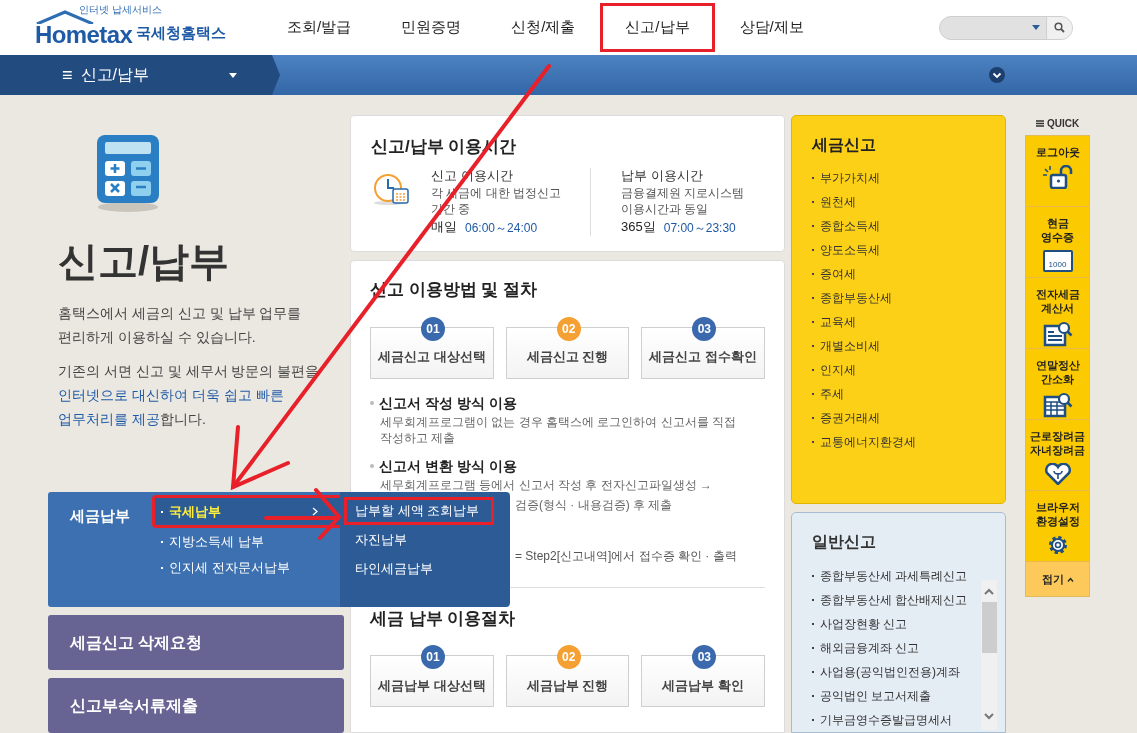 The width and height of the screenshot is (1137, 733). Describe the element at coordinates (67, 75) in the screenshot. I see `menu-icon: ≡` at that location.